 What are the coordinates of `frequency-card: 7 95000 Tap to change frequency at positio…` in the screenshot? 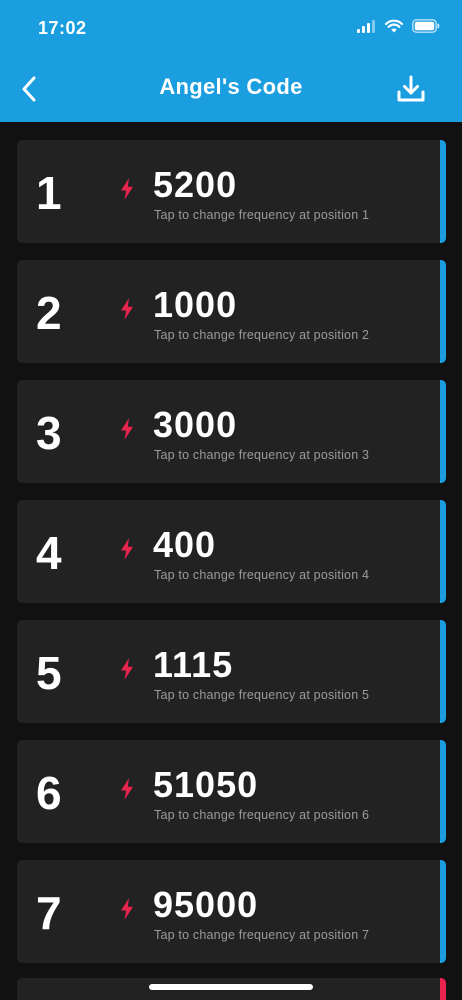 It's located at (231, 911).